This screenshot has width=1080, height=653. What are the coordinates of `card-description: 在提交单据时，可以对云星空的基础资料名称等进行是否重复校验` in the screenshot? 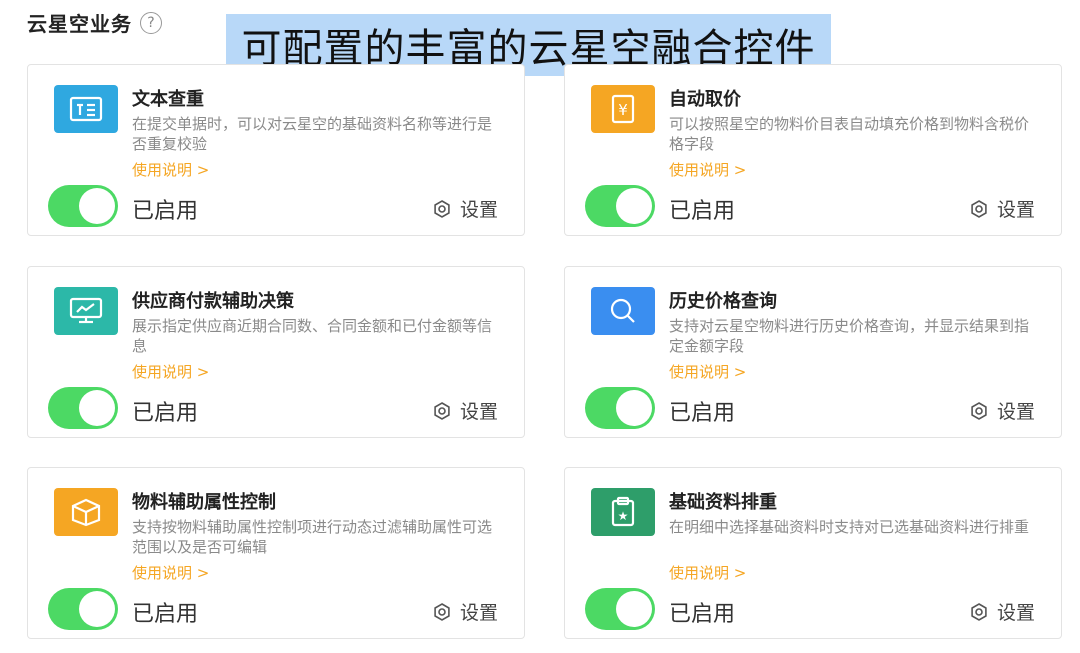 It's located at (312, 134).